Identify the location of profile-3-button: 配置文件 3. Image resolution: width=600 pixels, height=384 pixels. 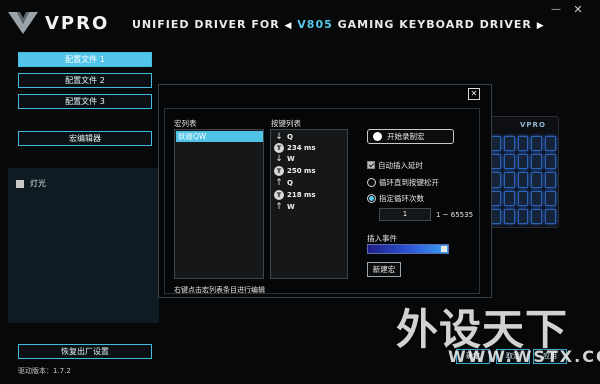
(85, 101).